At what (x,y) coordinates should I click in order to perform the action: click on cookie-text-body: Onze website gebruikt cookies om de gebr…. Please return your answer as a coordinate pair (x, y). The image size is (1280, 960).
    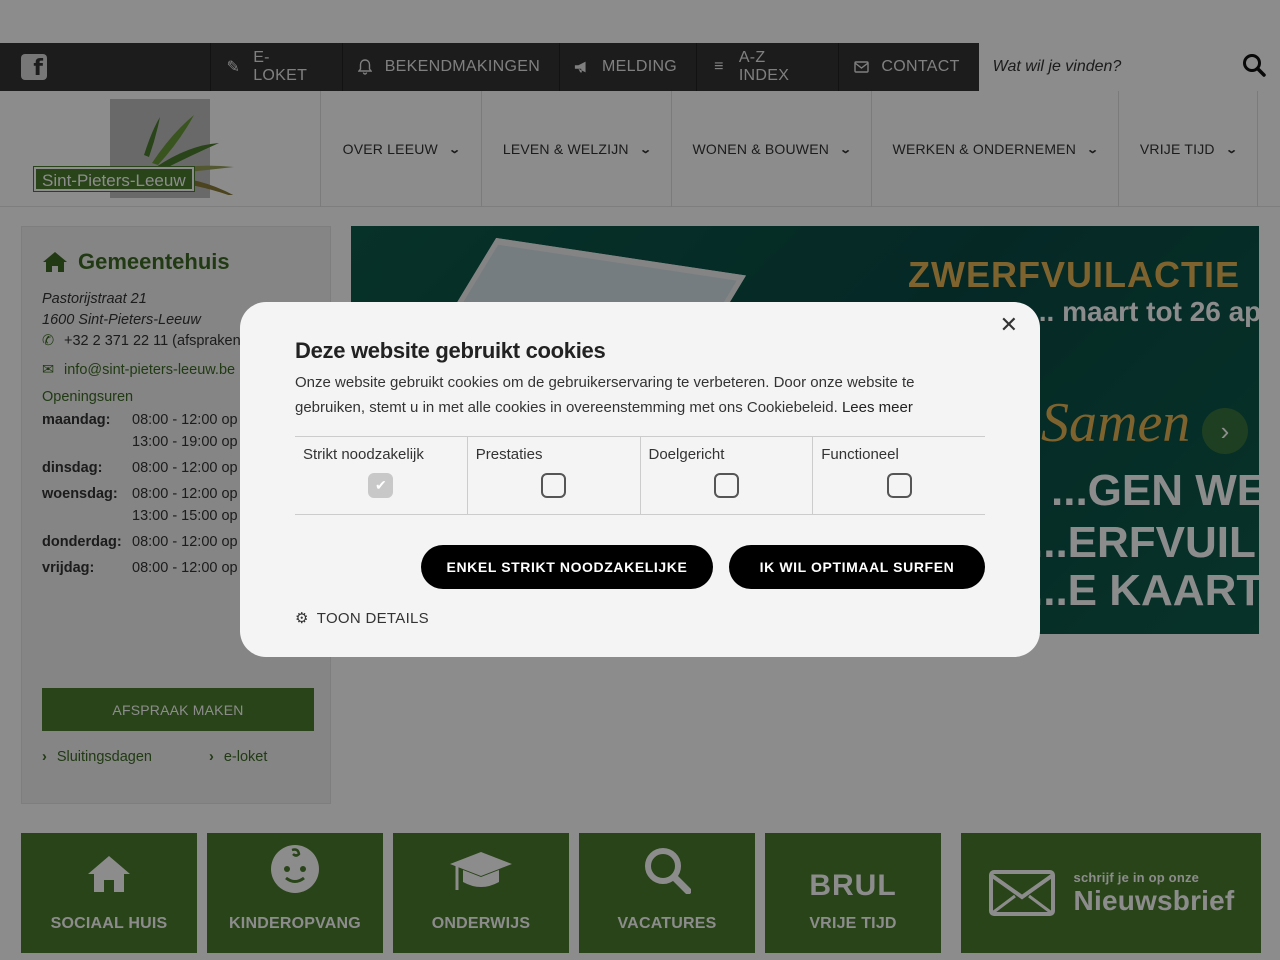
    Looking at the image, I should click on (605, 395).